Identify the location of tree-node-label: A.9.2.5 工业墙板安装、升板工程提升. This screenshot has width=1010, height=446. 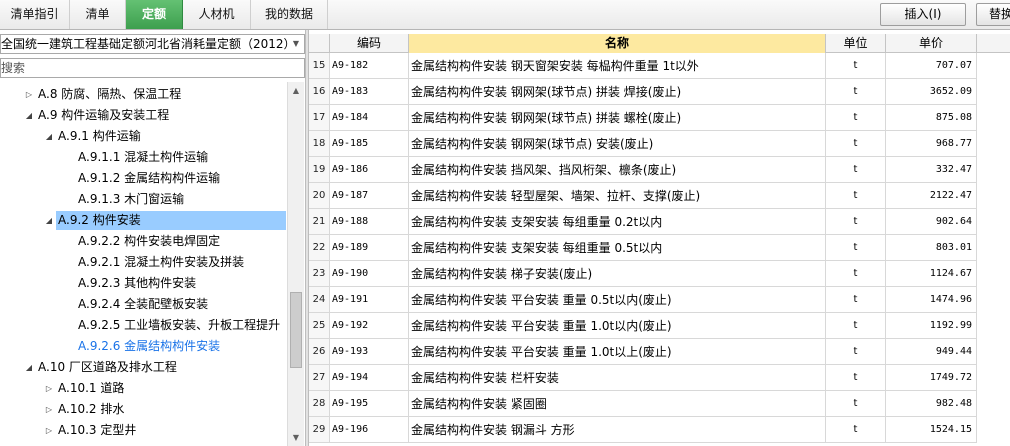
(179, 325).